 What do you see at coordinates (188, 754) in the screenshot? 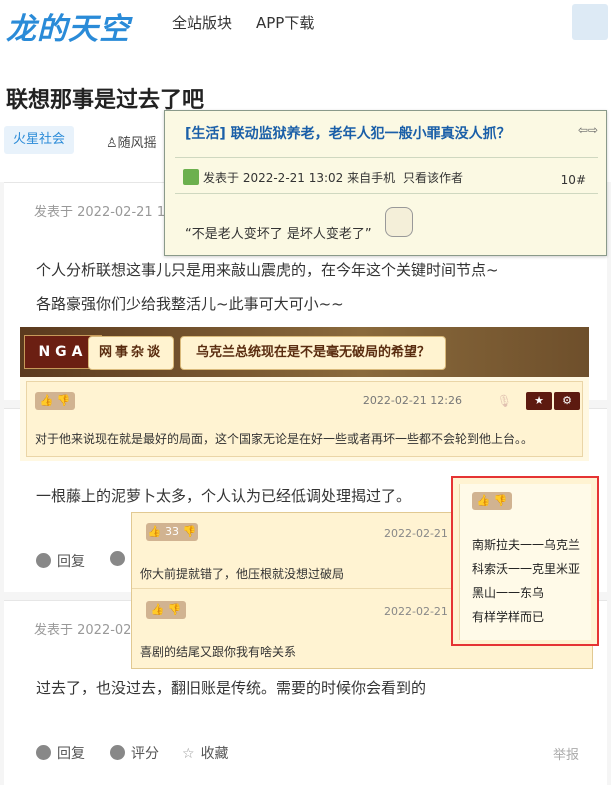
I see `star-icon: ☆` at bounding box center [188, 754].